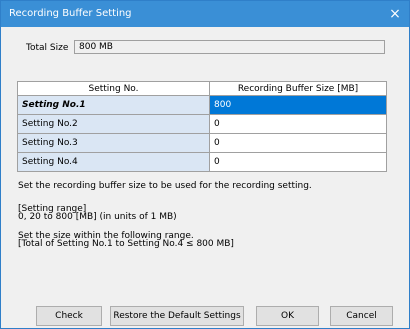  I want to click on row-header-setting-4: Setting No.4, so click(113, 162).